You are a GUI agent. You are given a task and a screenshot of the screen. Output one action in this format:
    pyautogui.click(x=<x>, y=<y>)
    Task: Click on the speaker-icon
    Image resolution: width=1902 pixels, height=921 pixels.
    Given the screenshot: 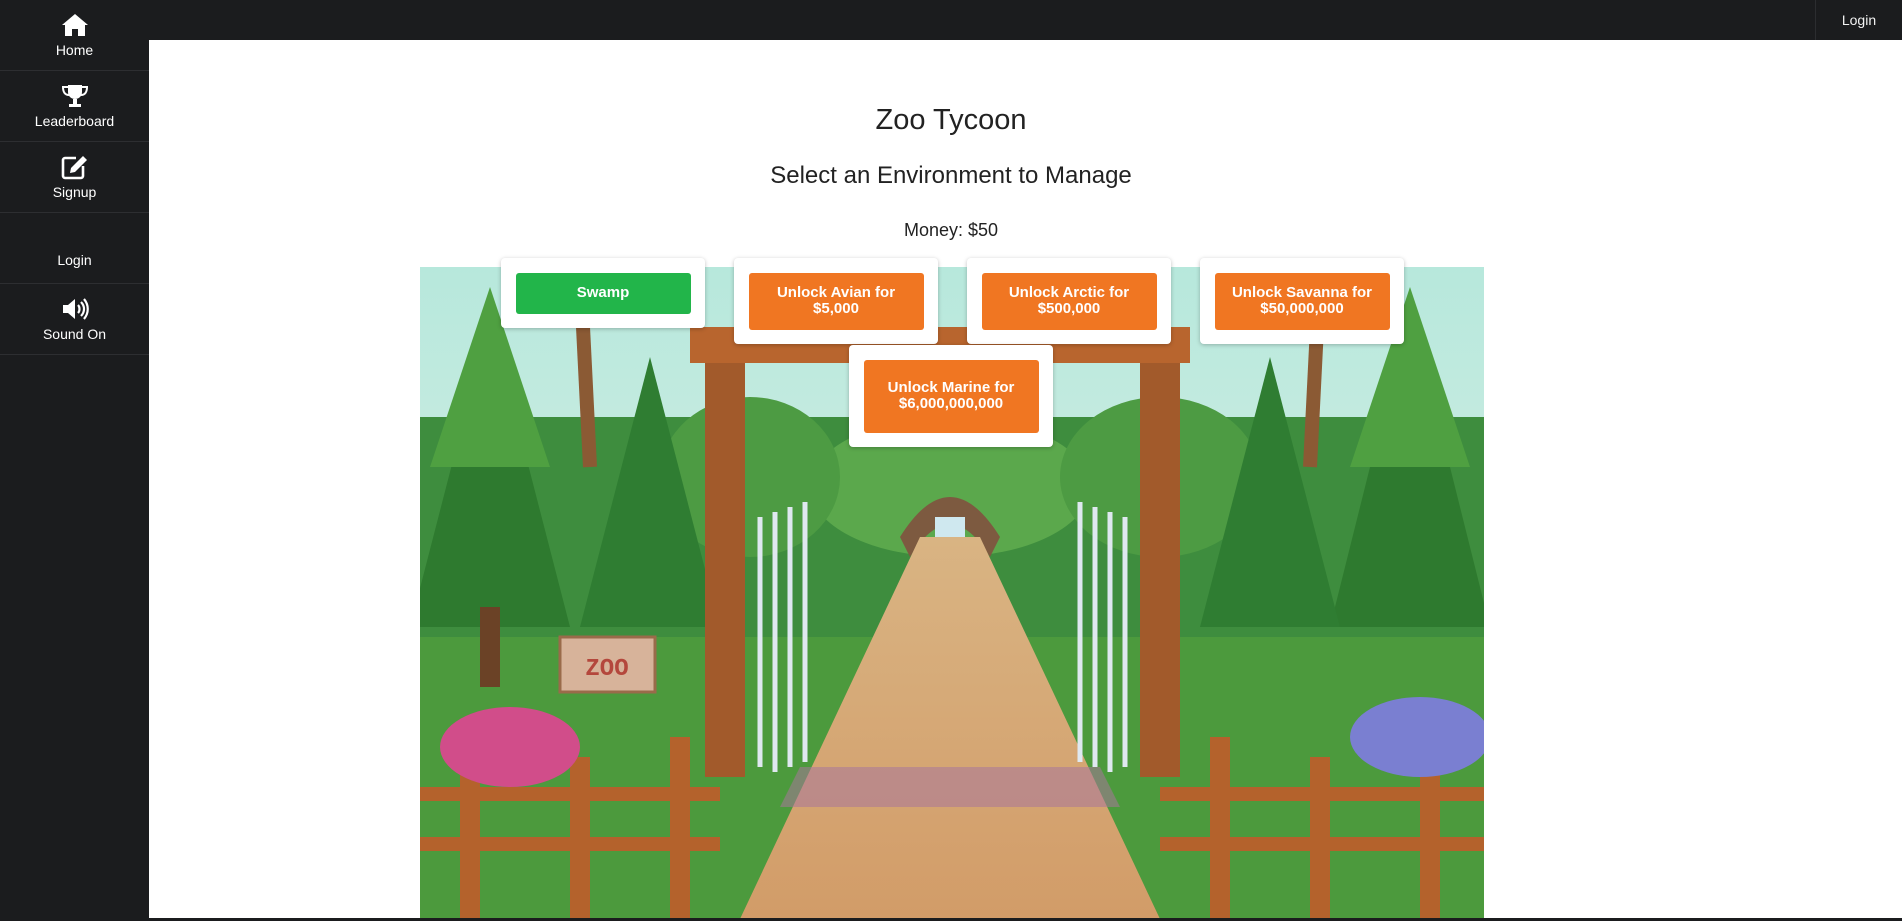 What is the action you would take?
    pyautogui.click(x=75, y=309)
    